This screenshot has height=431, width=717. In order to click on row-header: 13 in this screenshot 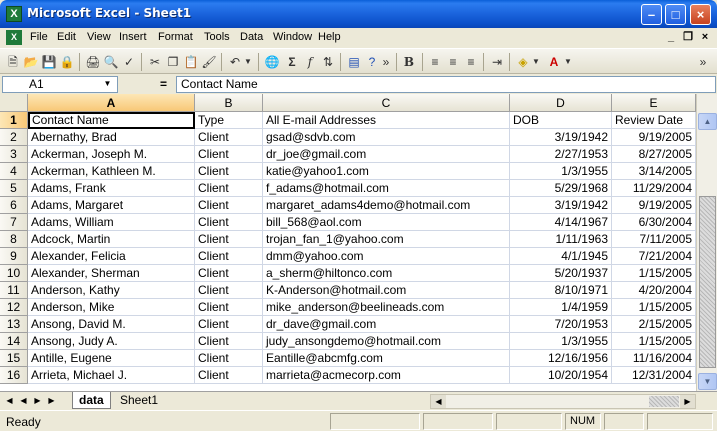, I will do `click(14, 324)`.